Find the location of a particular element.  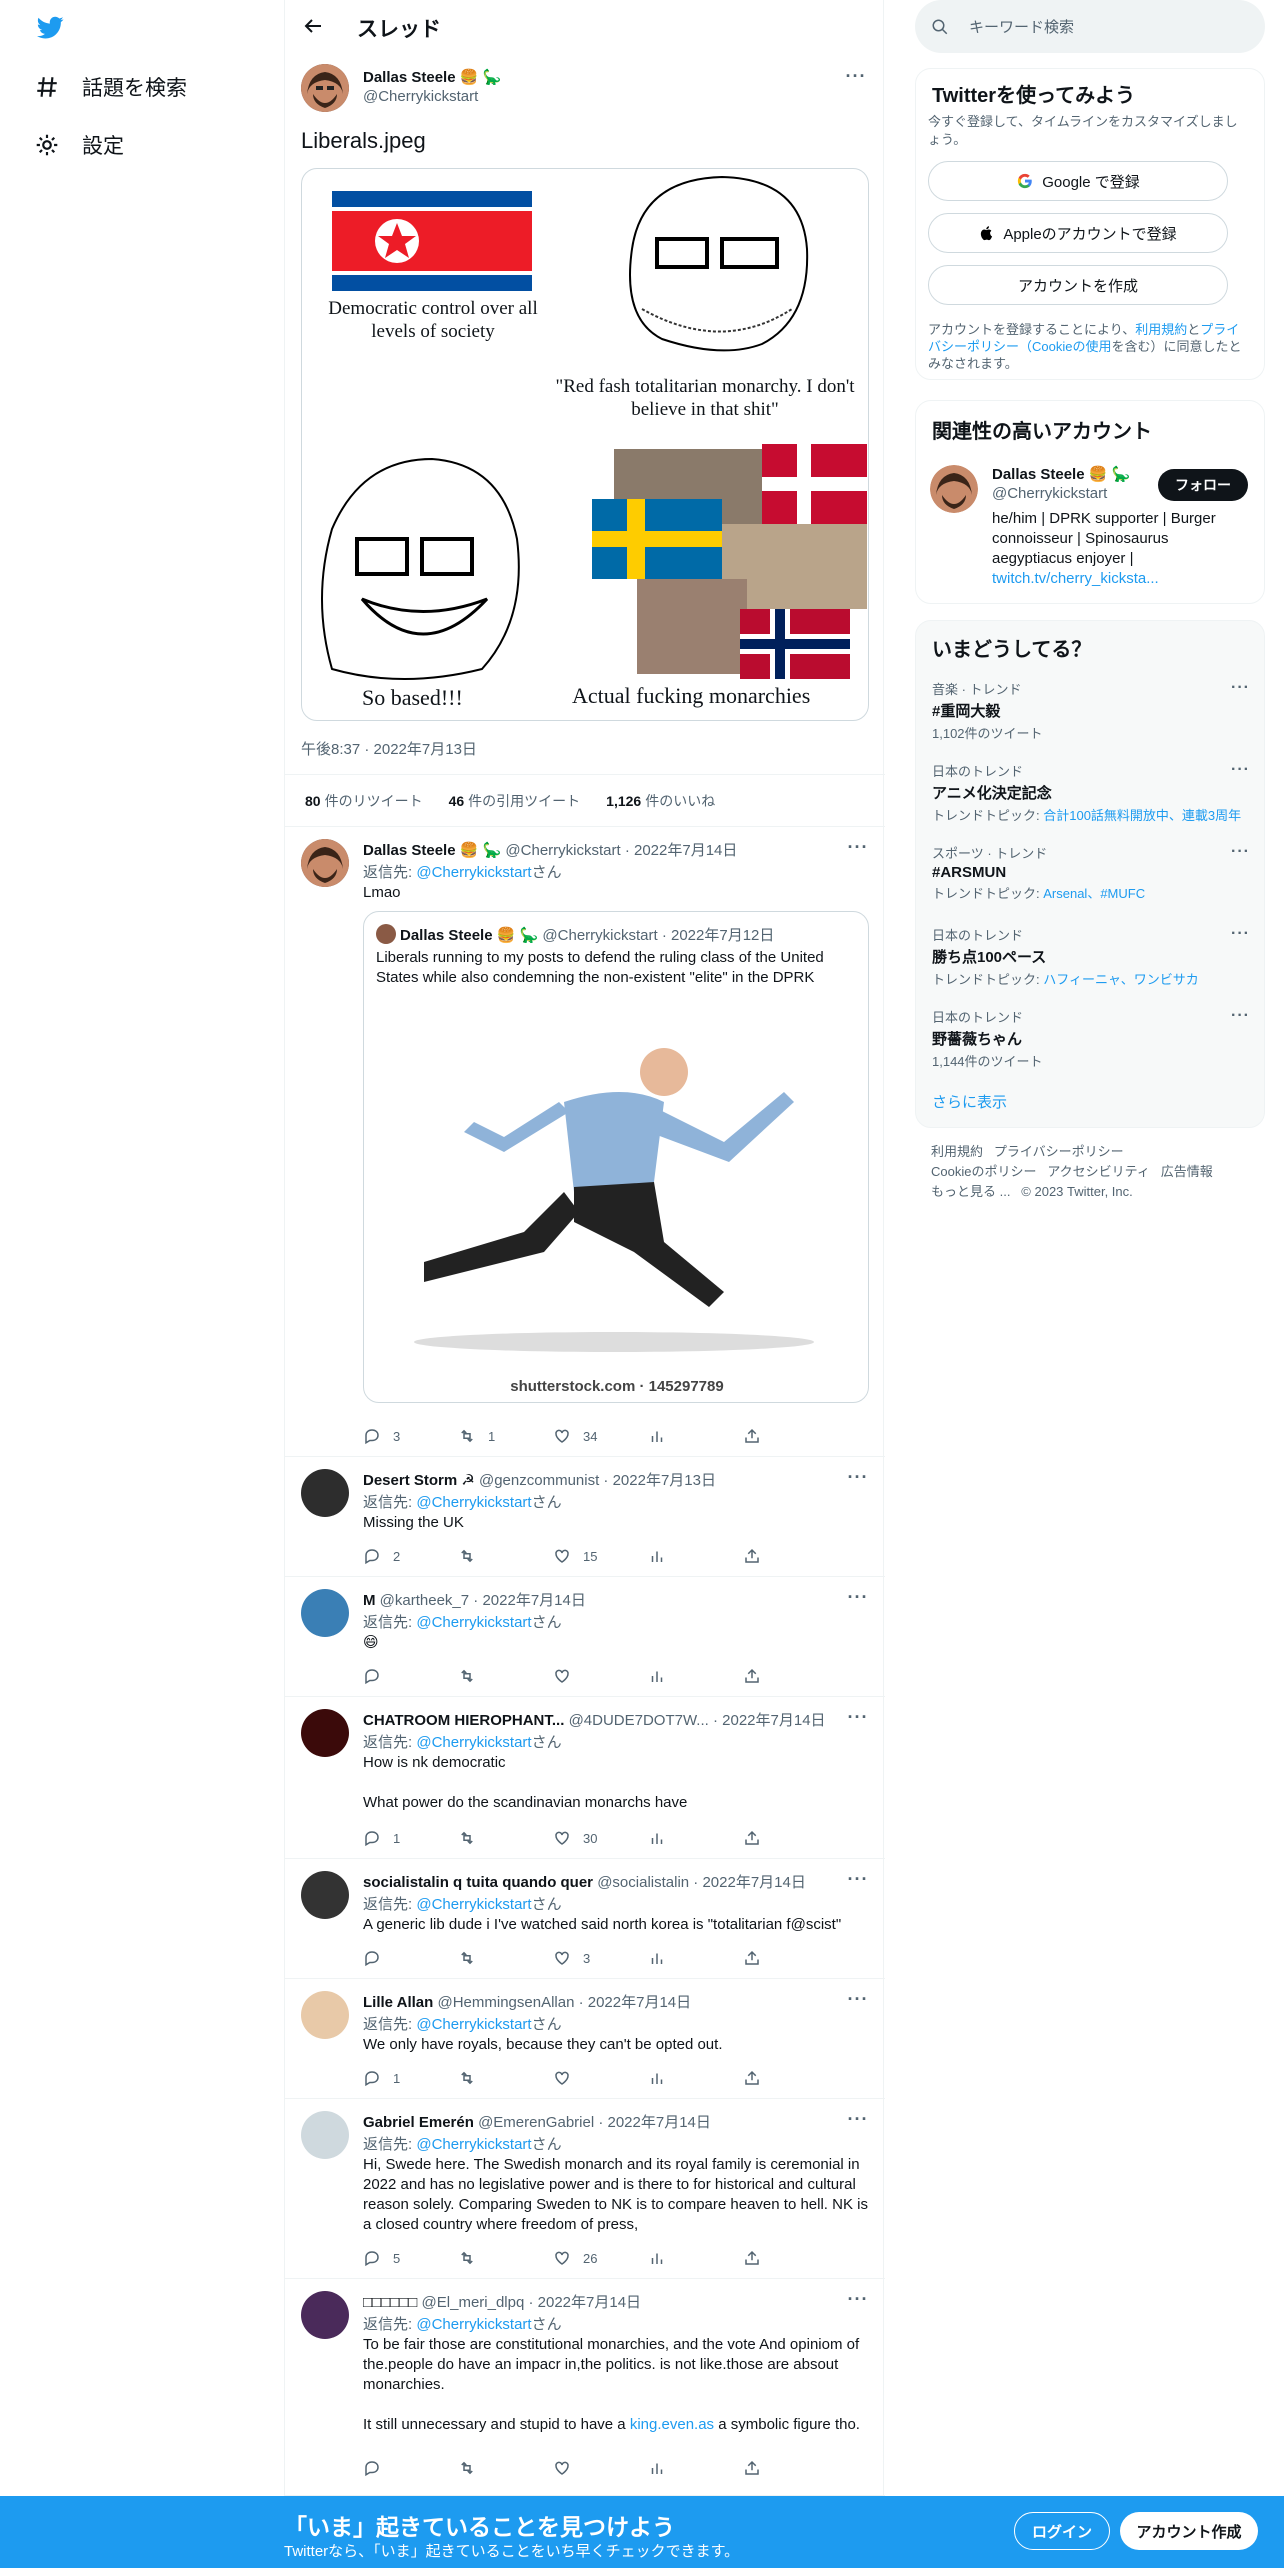

trend-sub-links: ハフィーニャ、ワンビサカ is located at coordinates (1120, 979).